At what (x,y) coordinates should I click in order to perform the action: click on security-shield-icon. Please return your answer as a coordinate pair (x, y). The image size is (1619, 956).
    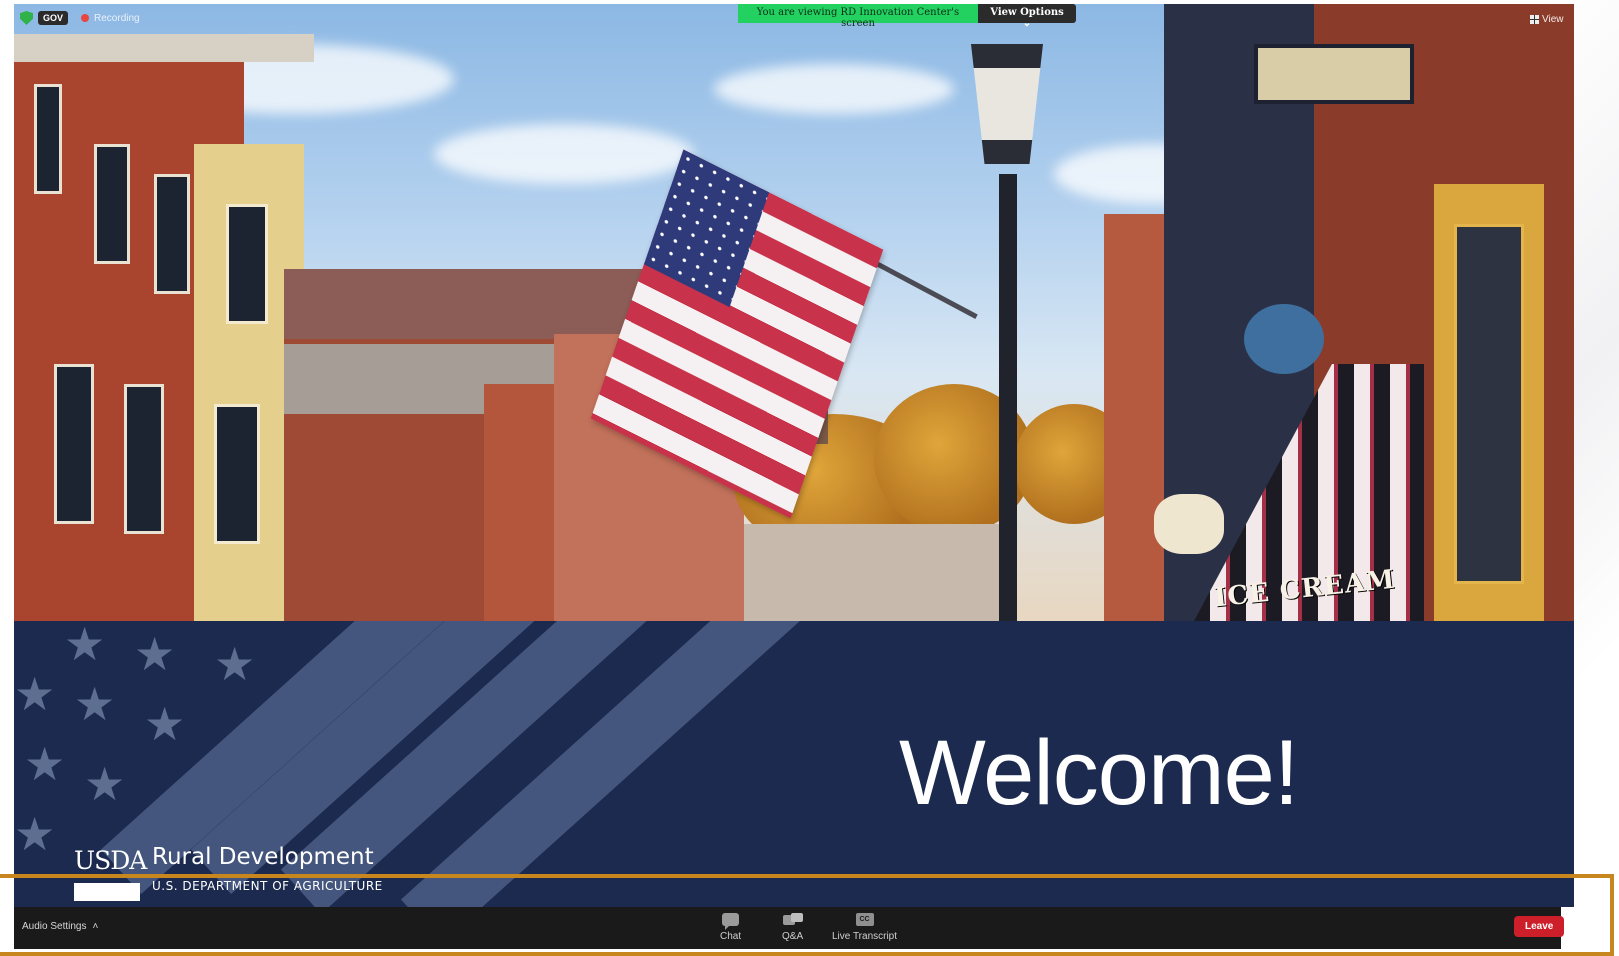
    Looking at the image, I should click on (26, 18).